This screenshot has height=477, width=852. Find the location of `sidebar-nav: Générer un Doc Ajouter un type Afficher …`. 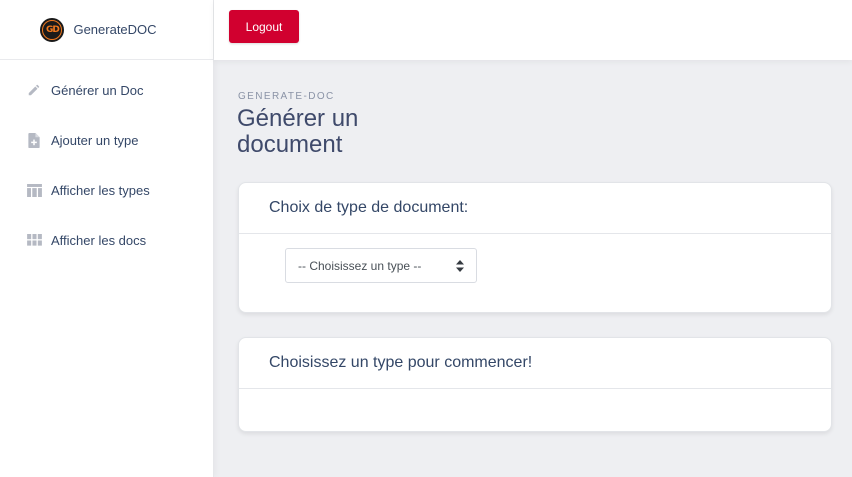

sidebar-nav: Générer un Doc Ajouter un type Afficher … is located at coordinates (106, 162).